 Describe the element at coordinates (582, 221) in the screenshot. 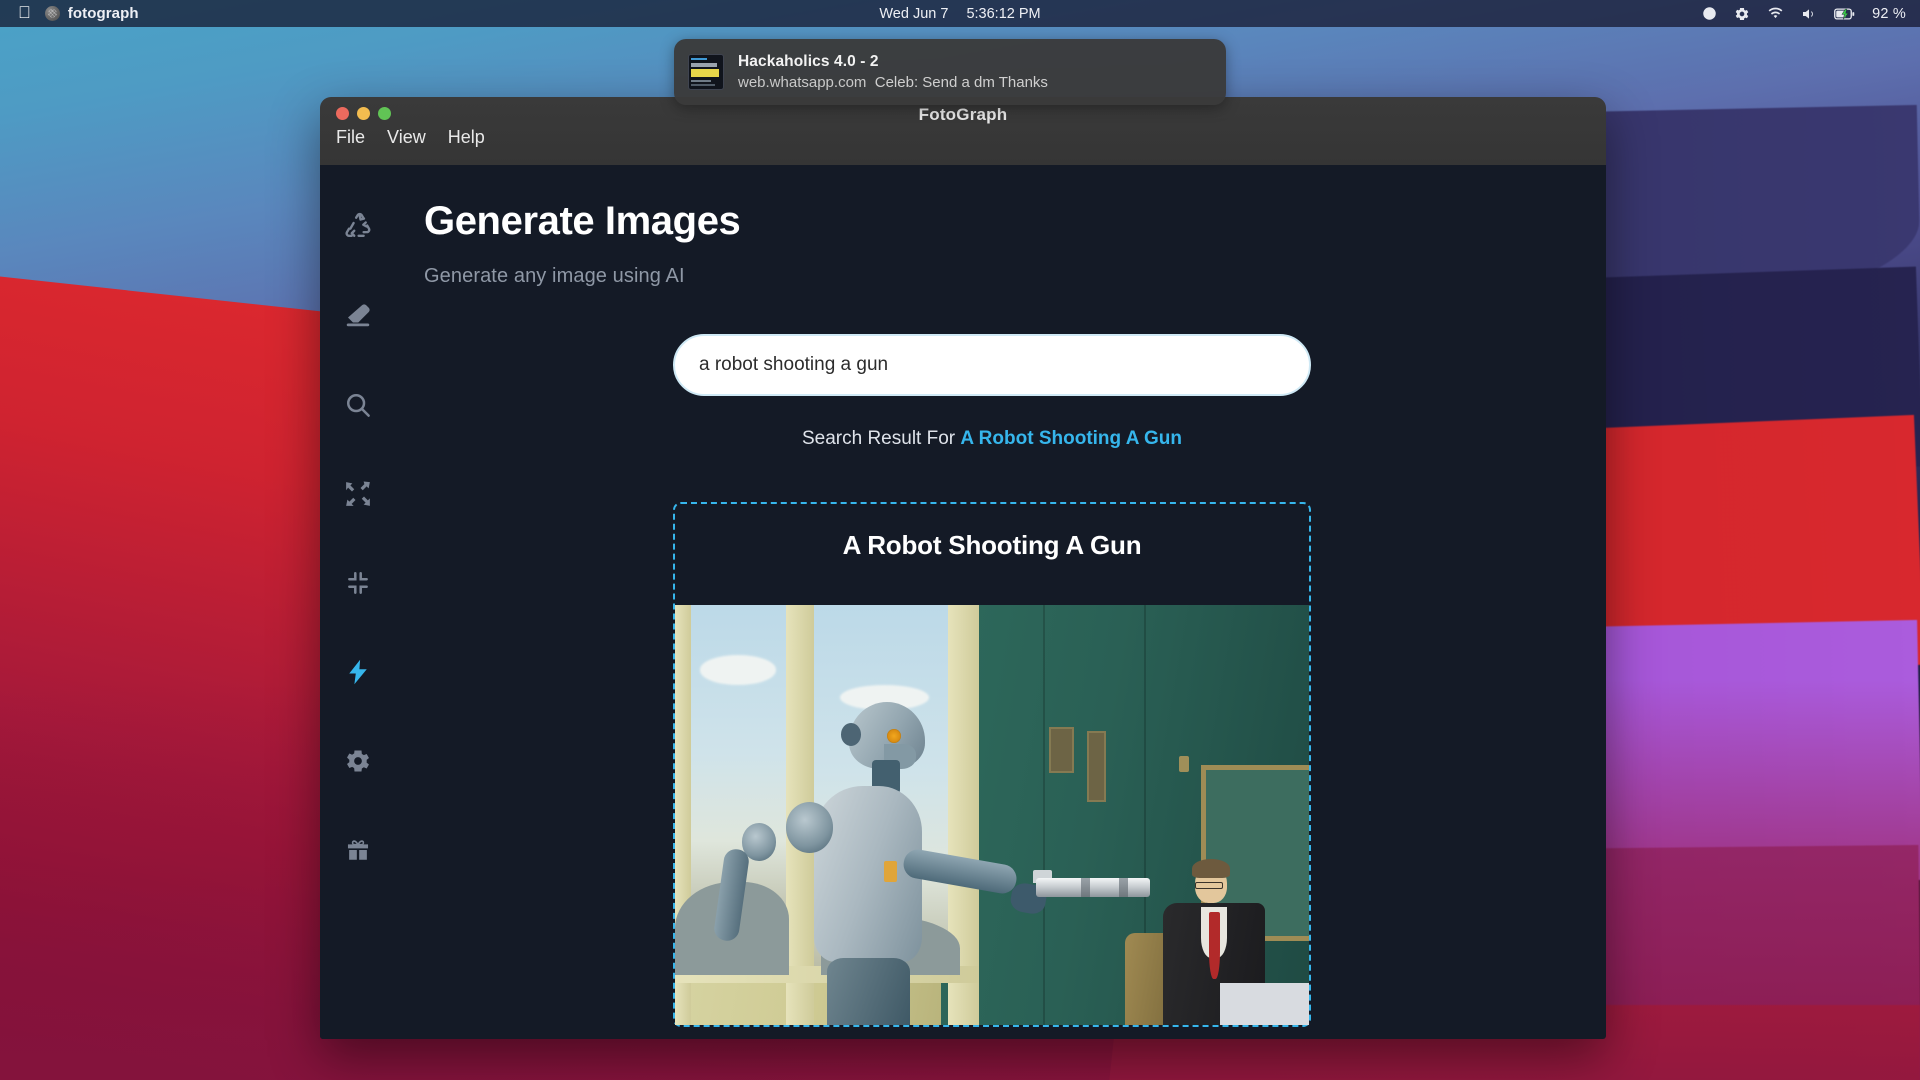

I see `page-title: Generate Images` at that location.